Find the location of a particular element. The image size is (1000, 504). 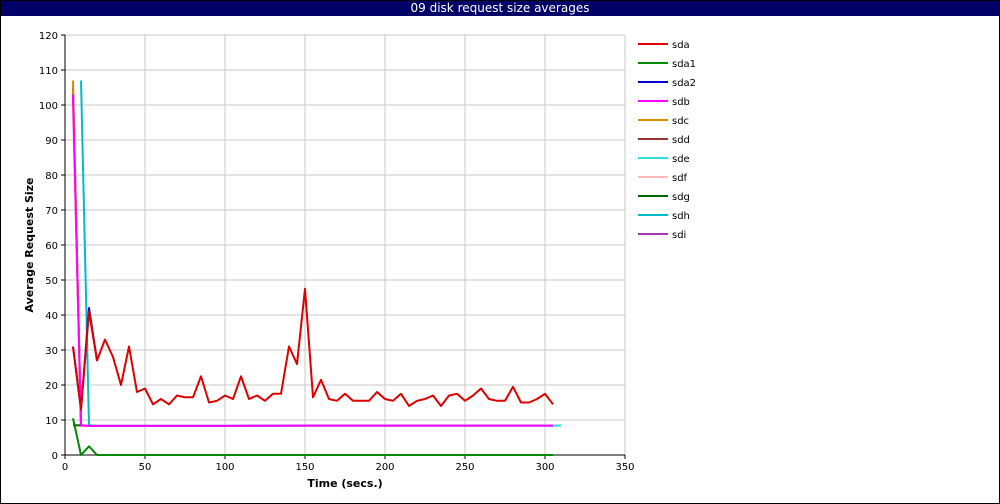

x-tick-label: 200 is located at coordinates (384, 467).